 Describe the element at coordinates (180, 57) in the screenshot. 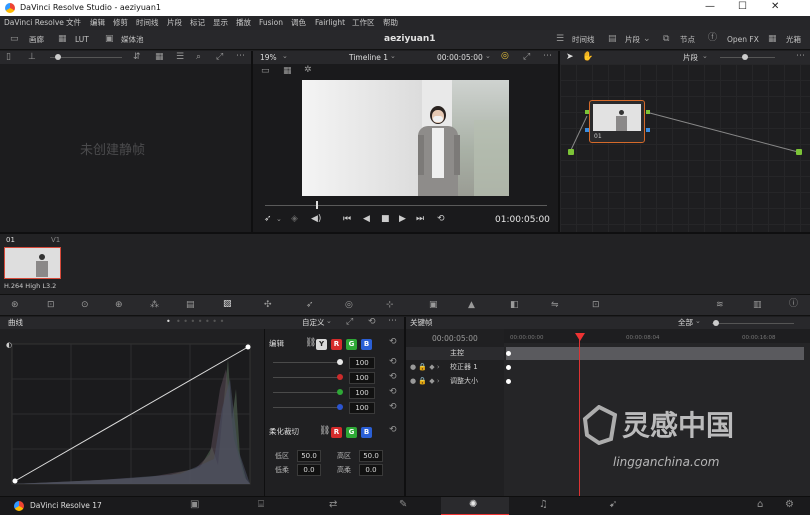

I see `list-view-icon: ☰` at that location.